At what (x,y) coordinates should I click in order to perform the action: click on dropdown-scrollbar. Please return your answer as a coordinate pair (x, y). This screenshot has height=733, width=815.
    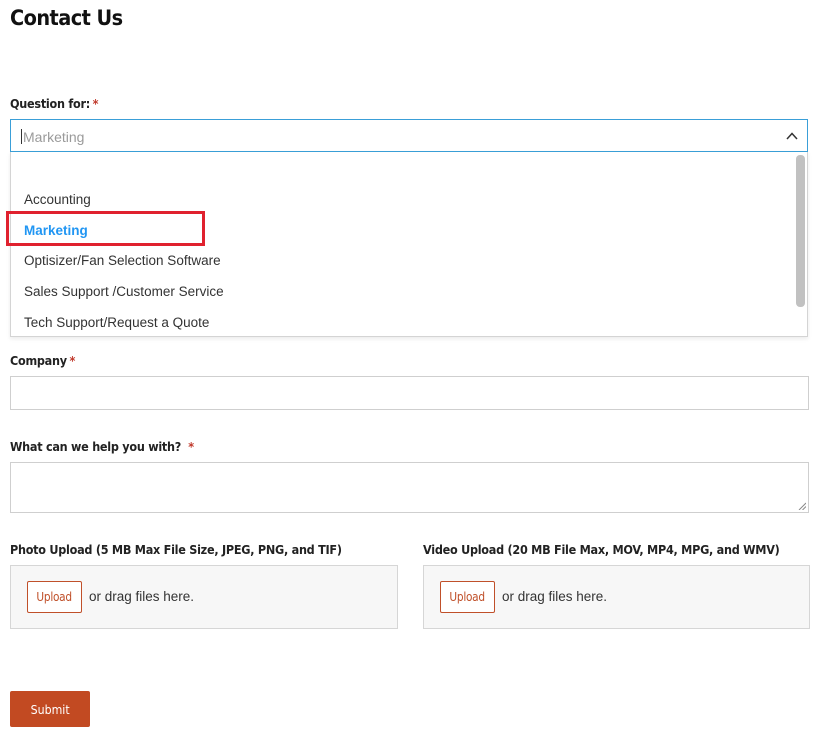
    Looking at the image, I should click on (800, 231).